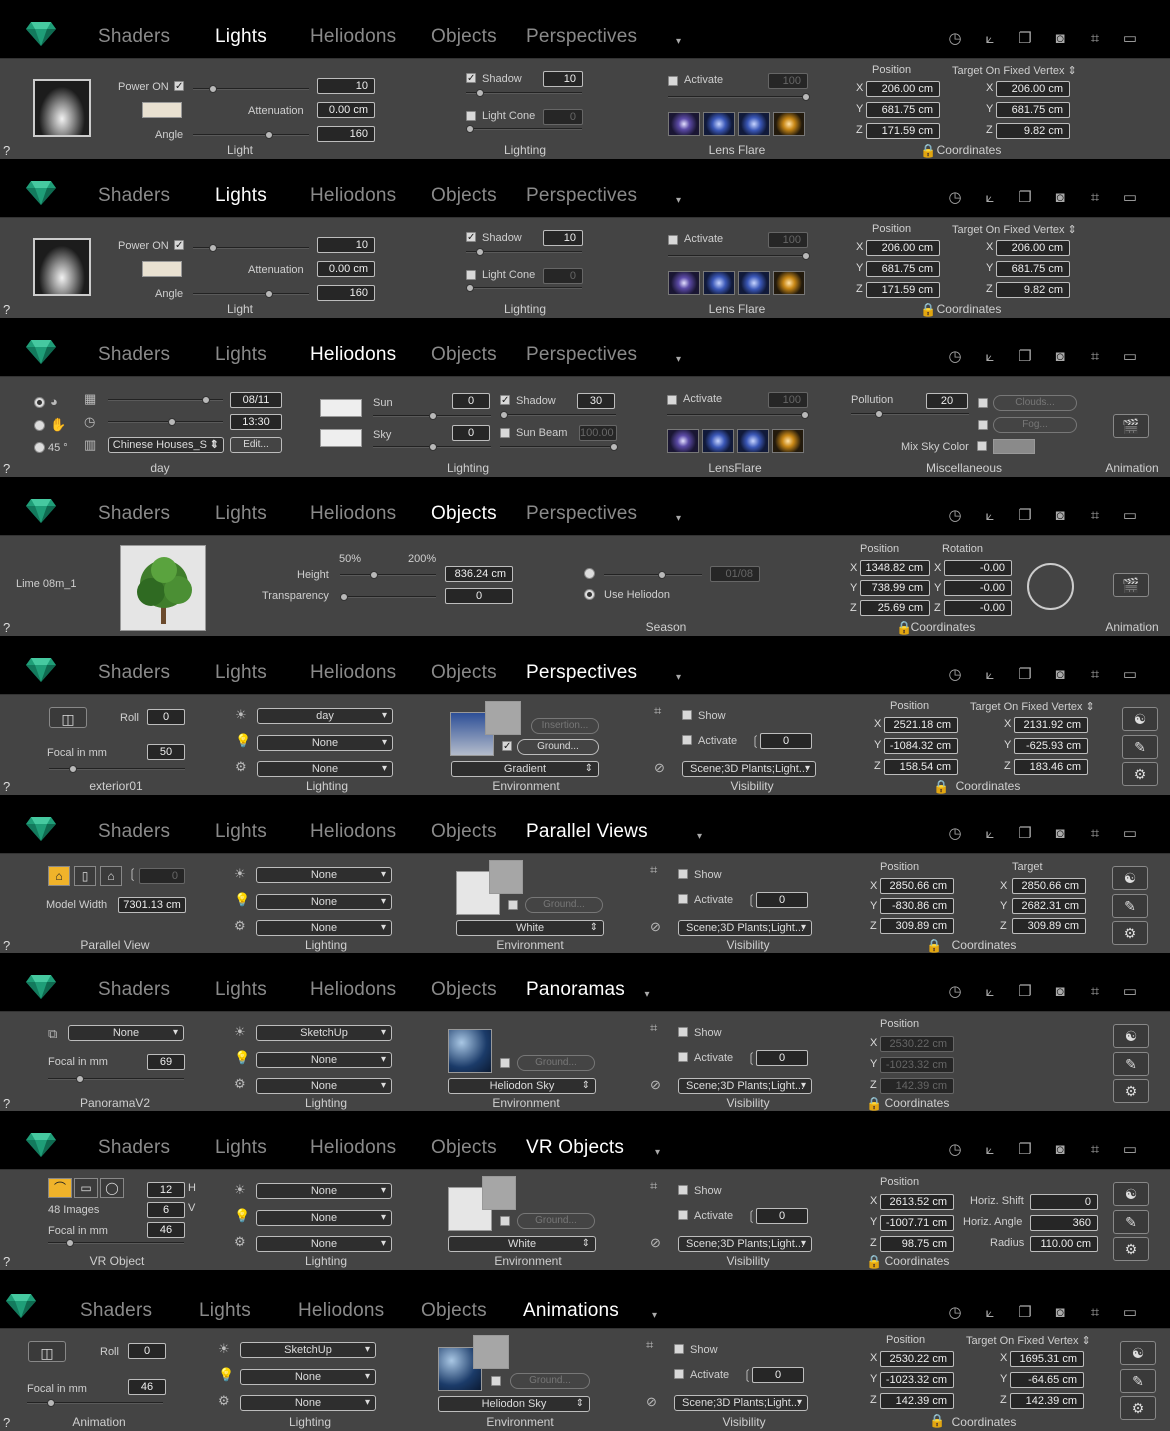 Image resolution: width=1170 pixels, height=1431 pixels. I want to click on horiz-shift-field: 0, so click(1064, 1202).